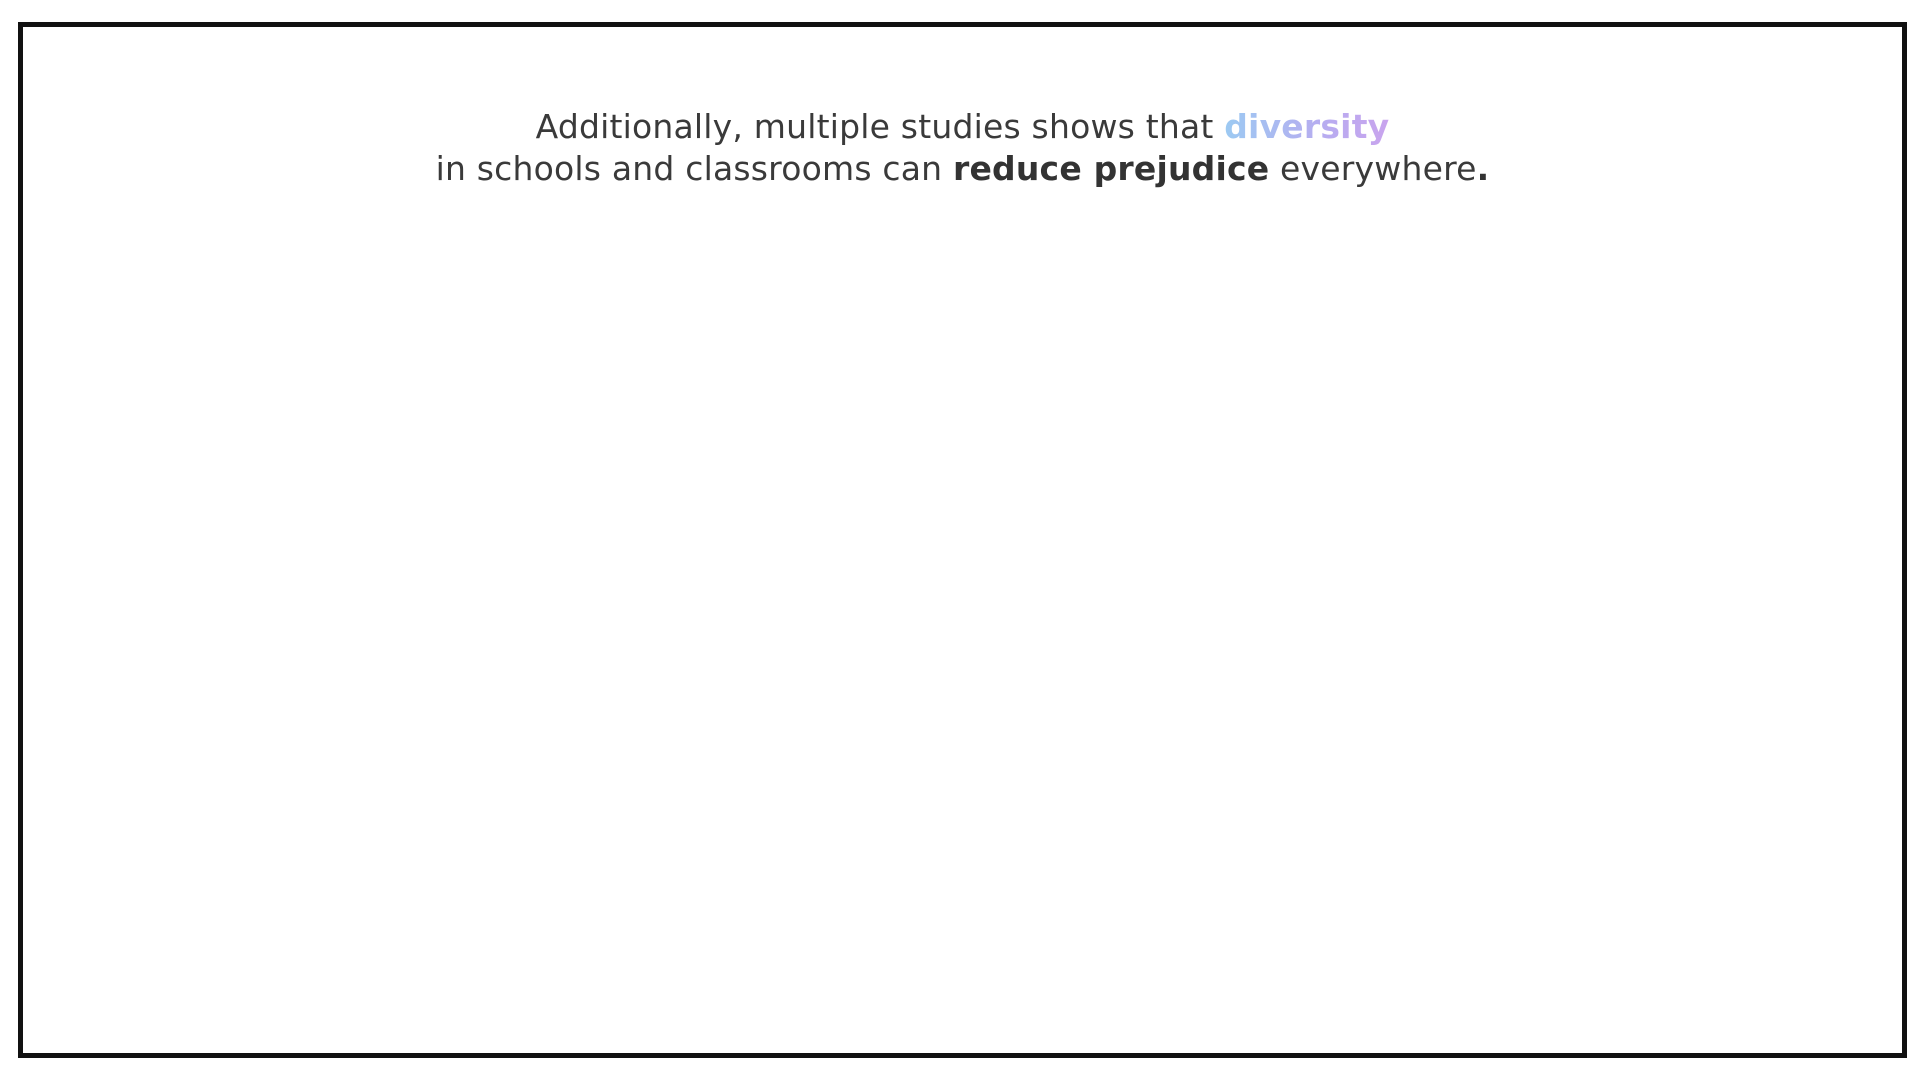 The height and width of the screenshot is (1080, 1920). I want to click on caption-period: ., so click(1483, 168).